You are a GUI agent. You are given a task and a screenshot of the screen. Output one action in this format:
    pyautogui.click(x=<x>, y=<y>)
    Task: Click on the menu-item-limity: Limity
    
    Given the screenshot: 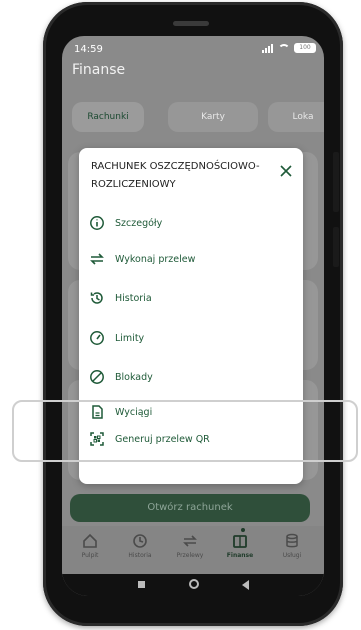 What is the action you would take?
    pyautogui.click(x=189, y=338)
    